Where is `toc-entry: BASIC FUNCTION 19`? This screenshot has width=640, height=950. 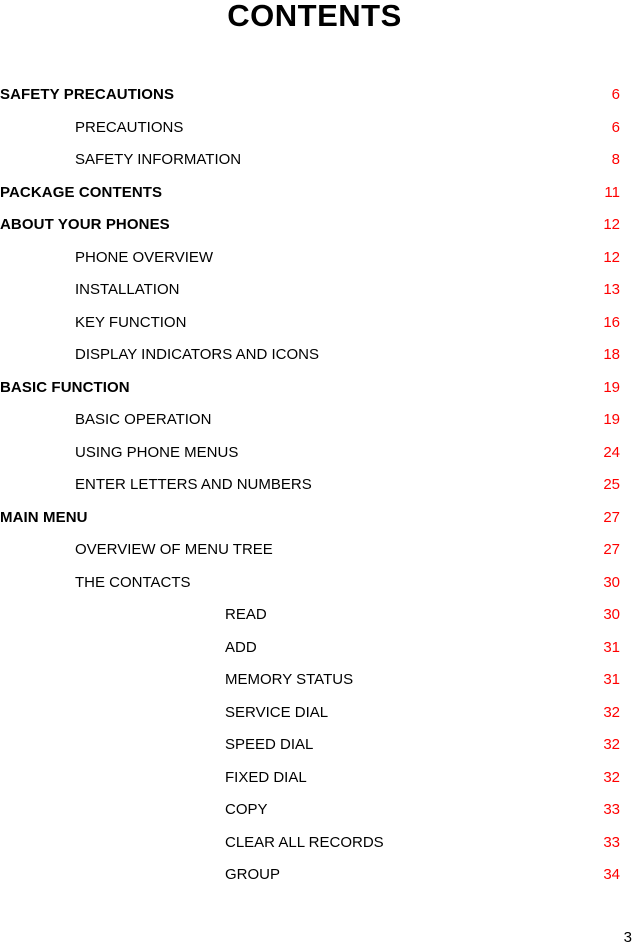 toc-entry: BASIC FUNCTION 19 is located at coordinates (310, 395).